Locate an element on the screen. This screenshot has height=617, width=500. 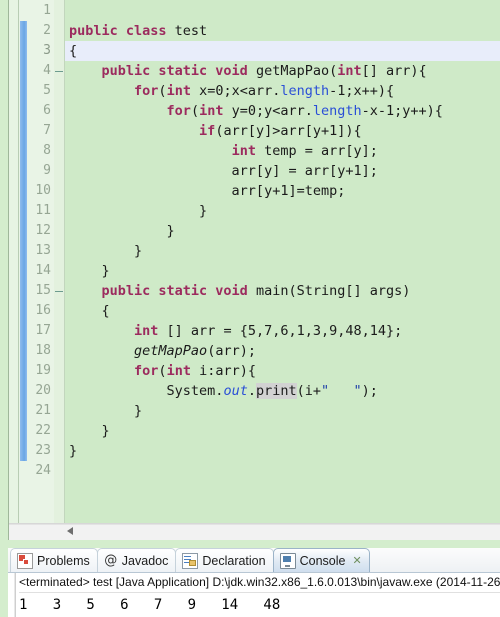
code-token: System. is located at coordinates (146, 391).